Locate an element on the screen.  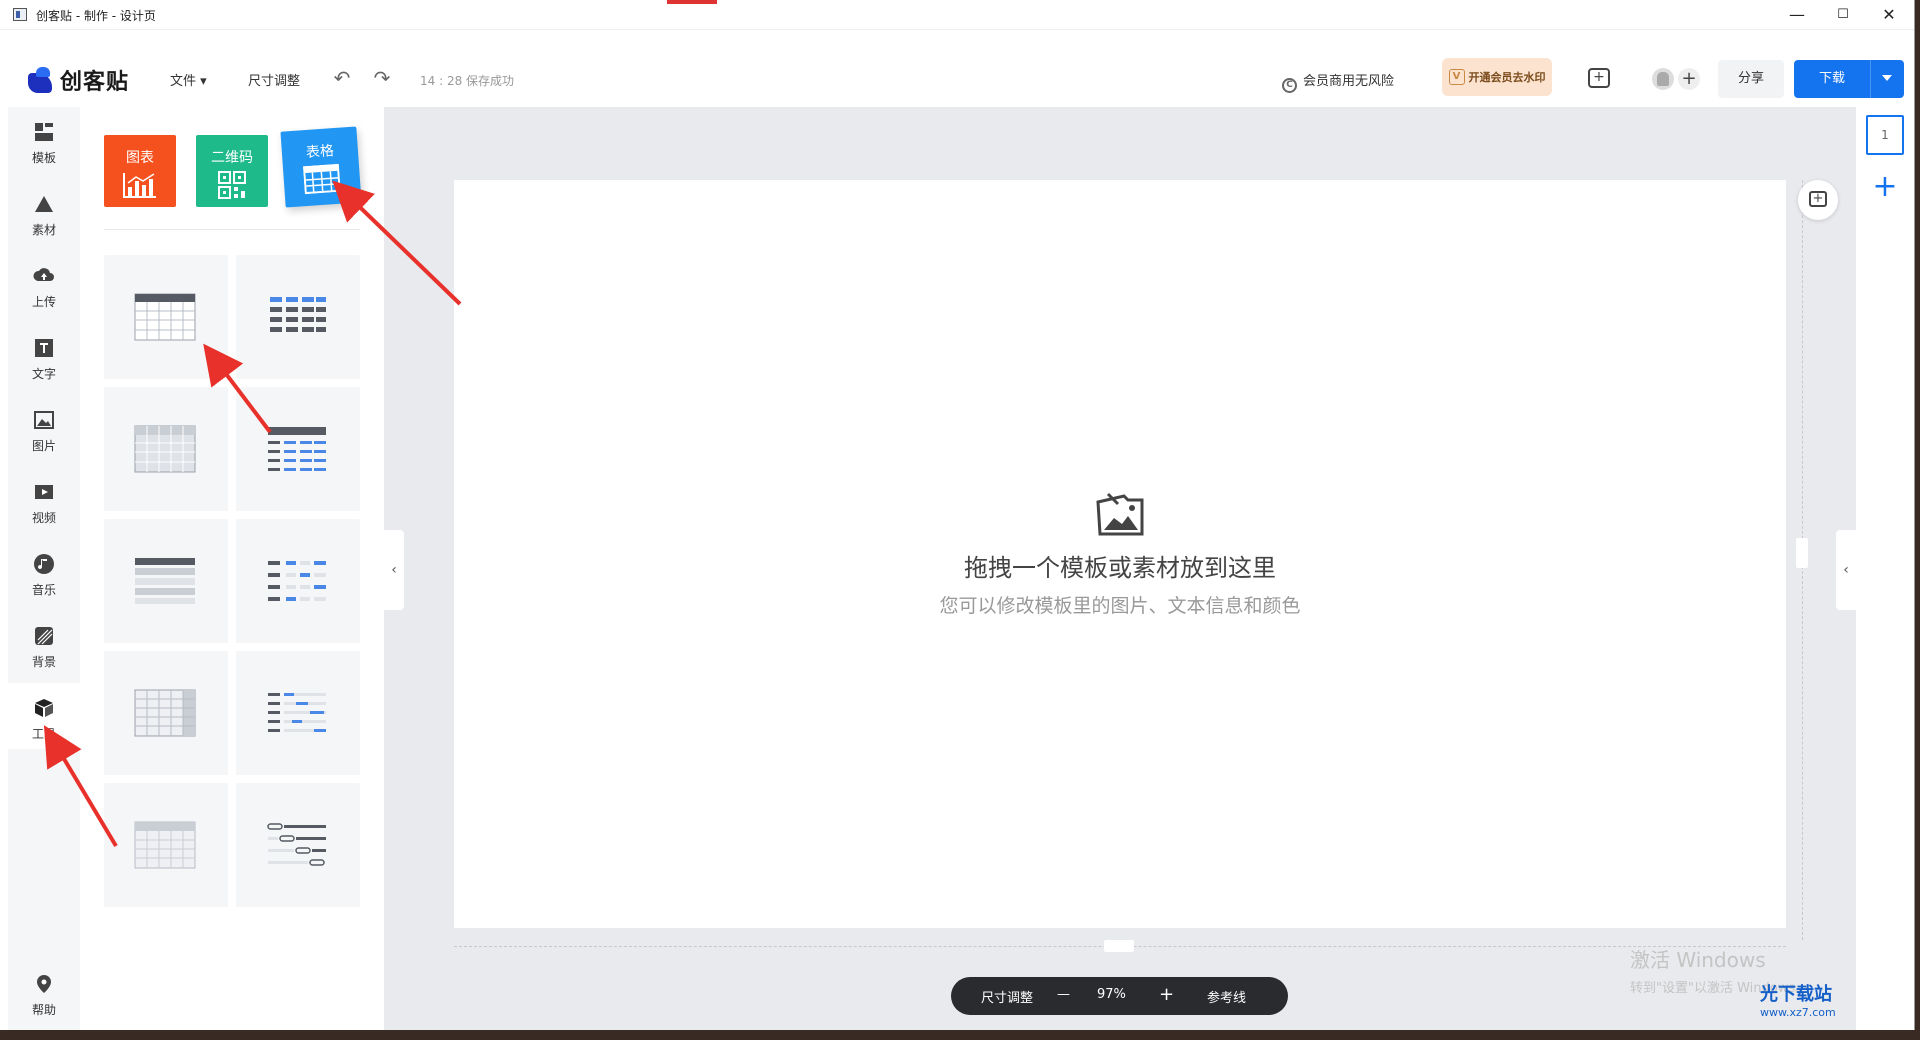
nav-item-music: 音乐 is located at coordinates (44, 572).